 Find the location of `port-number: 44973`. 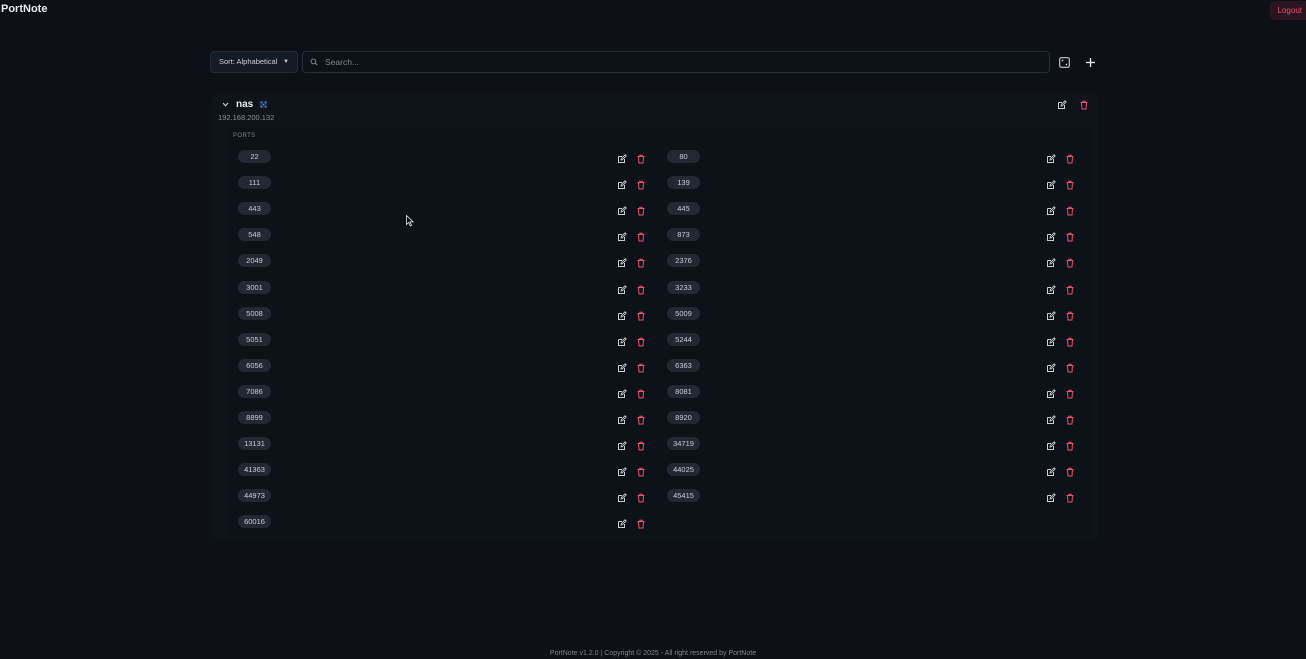

port-number: 44973 is located at coordinates (254, 496).